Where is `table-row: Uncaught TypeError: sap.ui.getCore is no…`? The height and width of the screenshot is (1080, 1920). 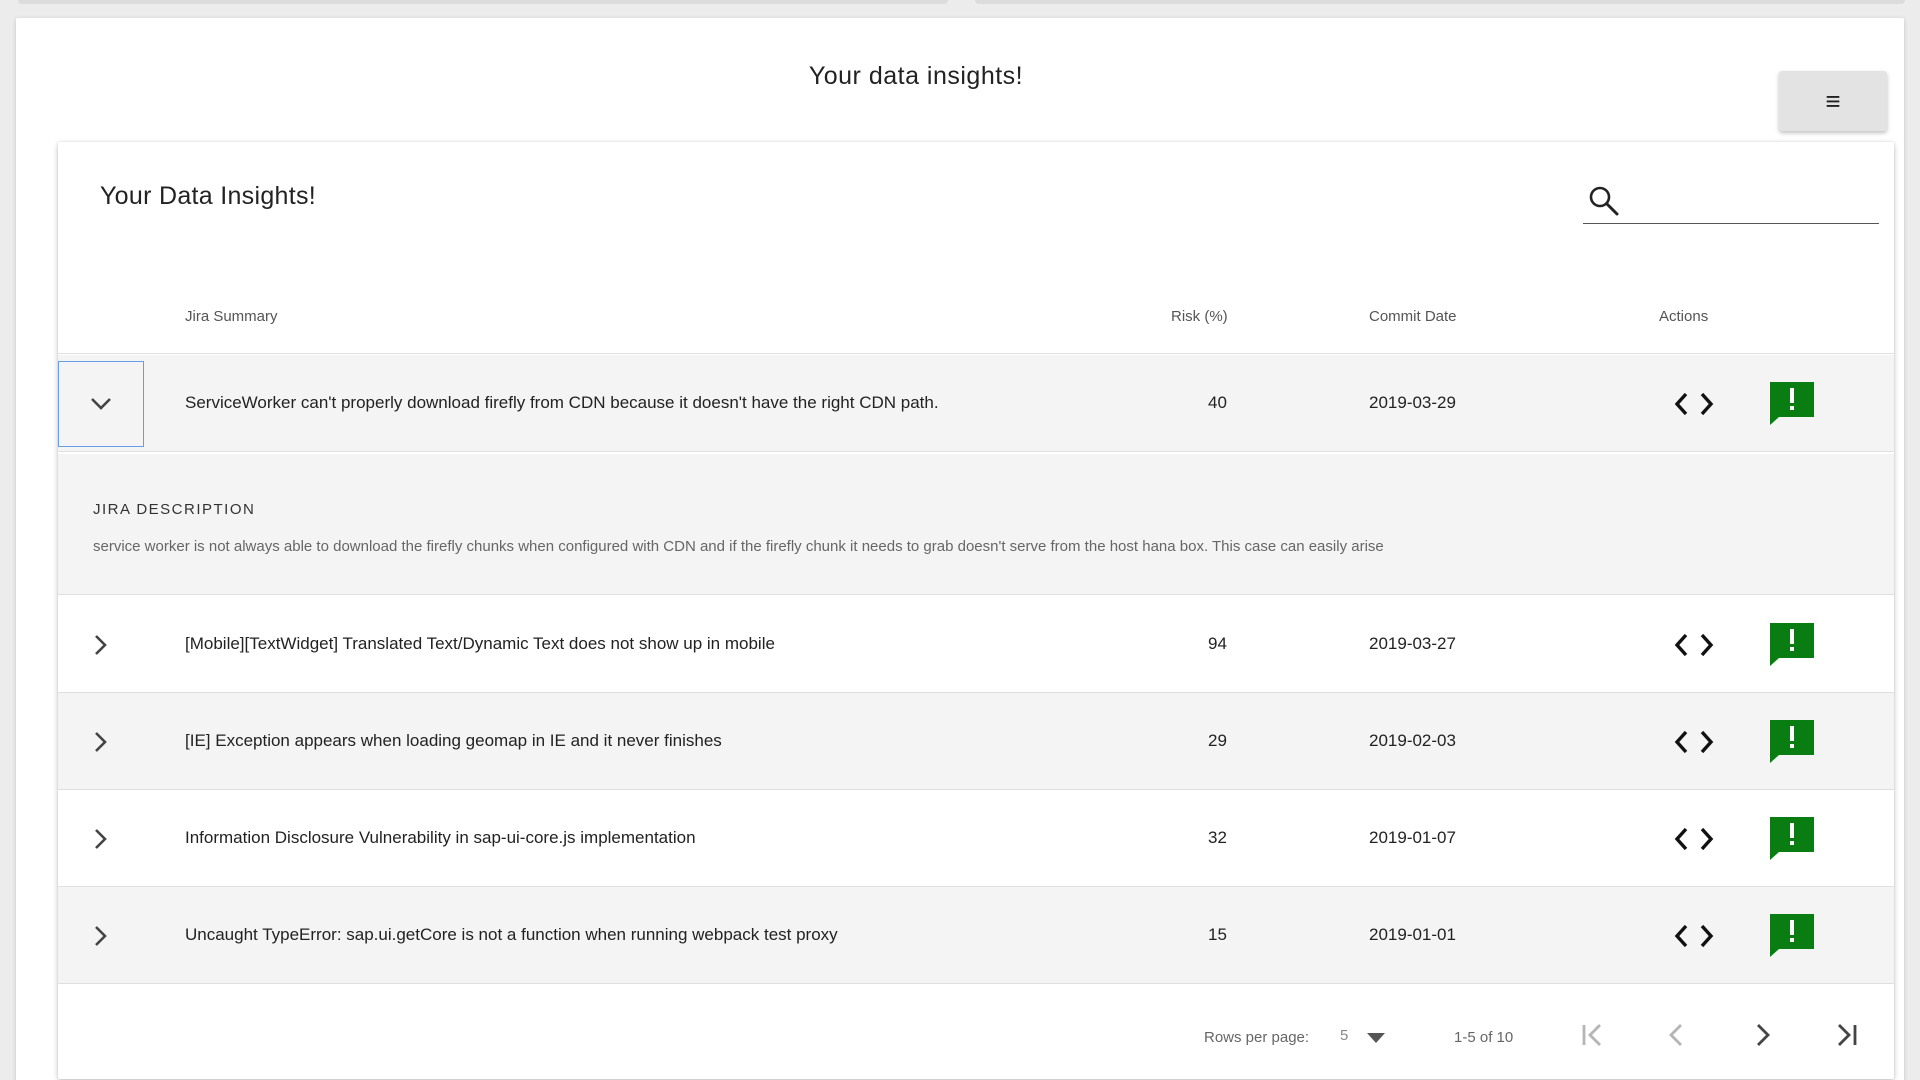 table-row: Uncaught TypeError: sap.ui.getCore is no… is located at coordinates (976, 935).